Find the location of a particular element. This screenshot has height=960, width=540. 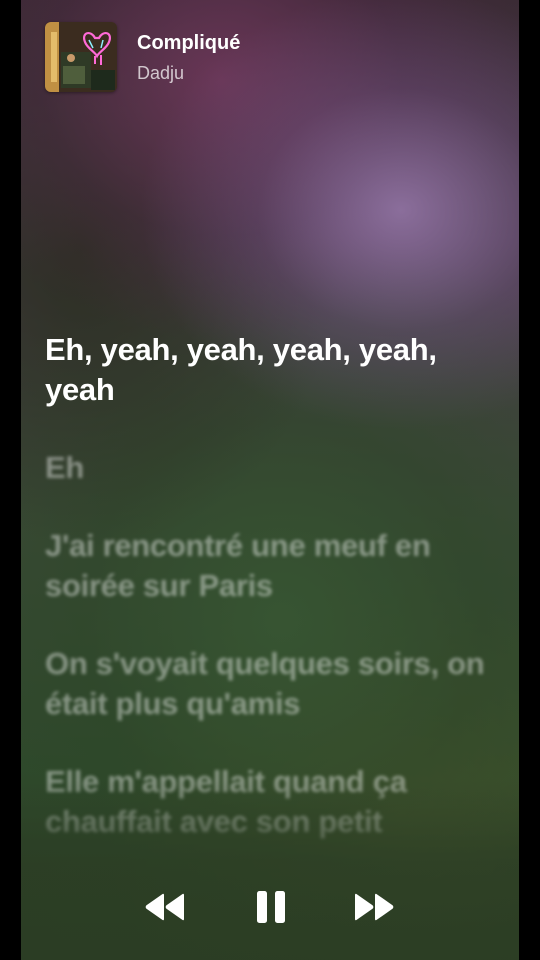

pause-icon is located at coordinates (271, 907).